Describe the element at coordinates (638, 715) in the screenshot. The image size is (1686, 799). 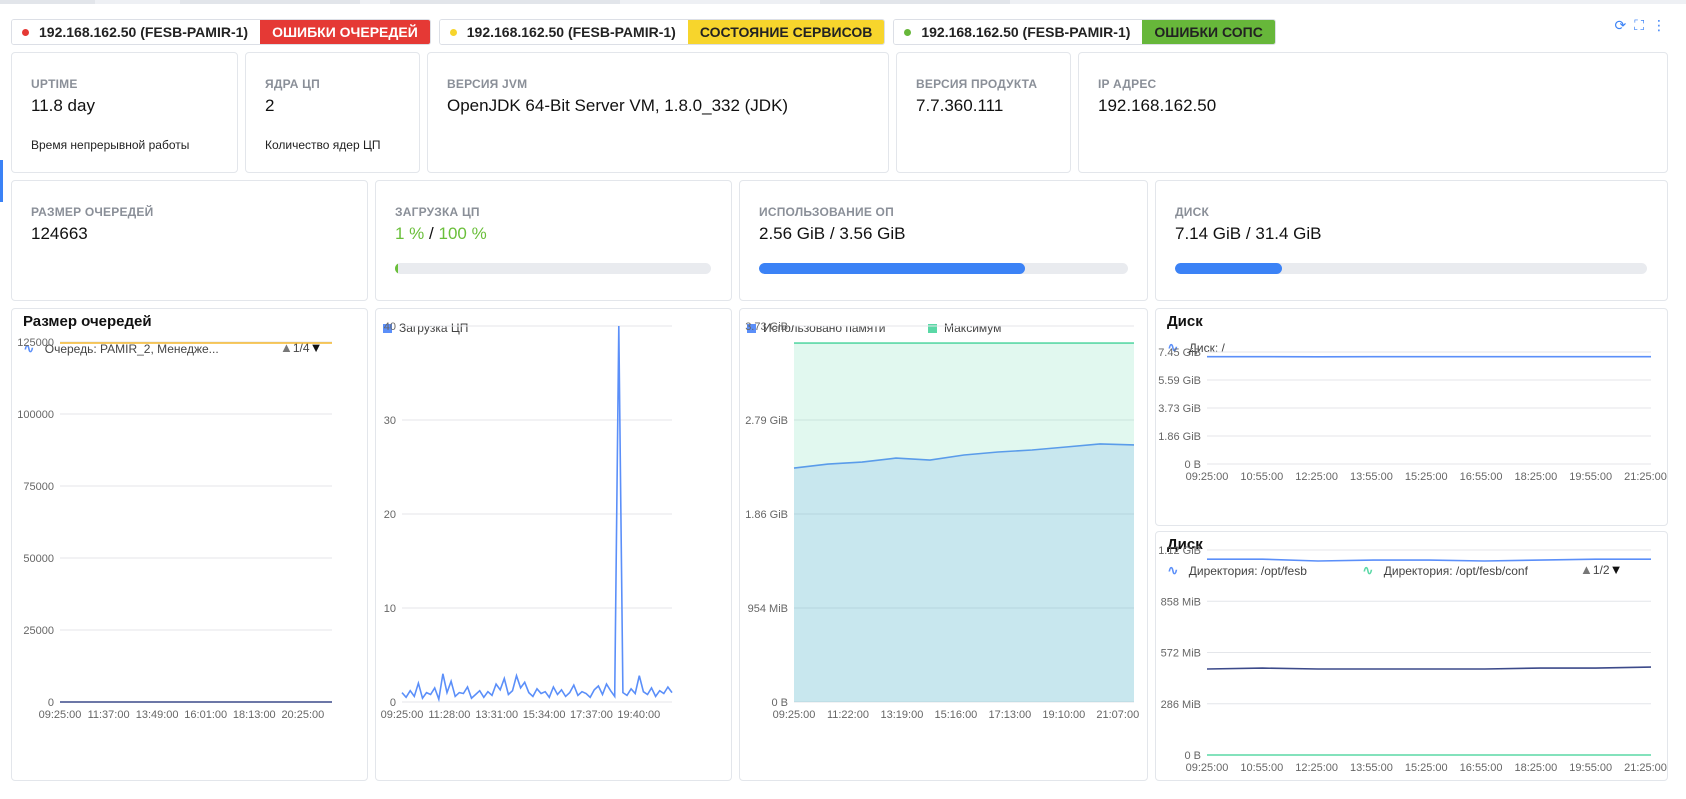
I see `x-tick-label: 19:40:00` at that location.